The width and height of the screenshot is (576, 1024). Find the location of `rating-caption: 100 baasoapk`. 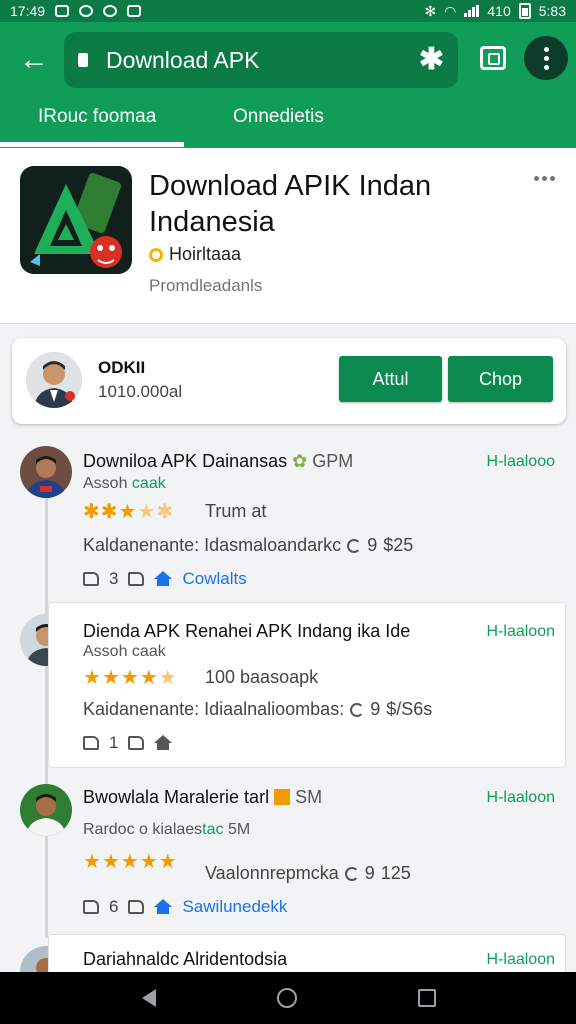

rating-caption: 100 baasoapk is located at coordinates (262, 677).